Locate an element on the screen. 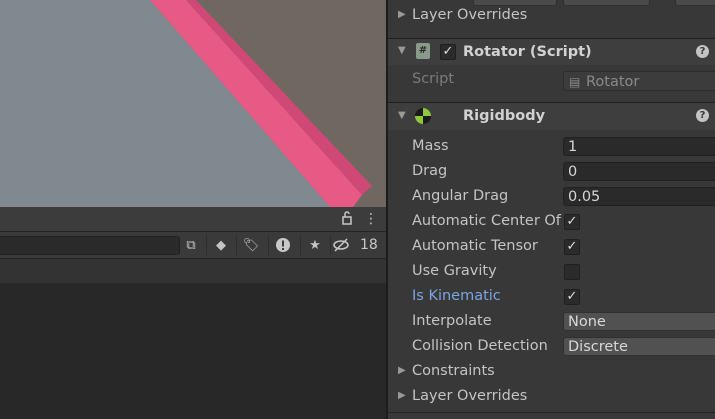 Image resolution: width=715 pixels, height=419 pixels. rotator-header: ▼ # ✓ Rotator (Script) ? is located at coordinates (551, 51).